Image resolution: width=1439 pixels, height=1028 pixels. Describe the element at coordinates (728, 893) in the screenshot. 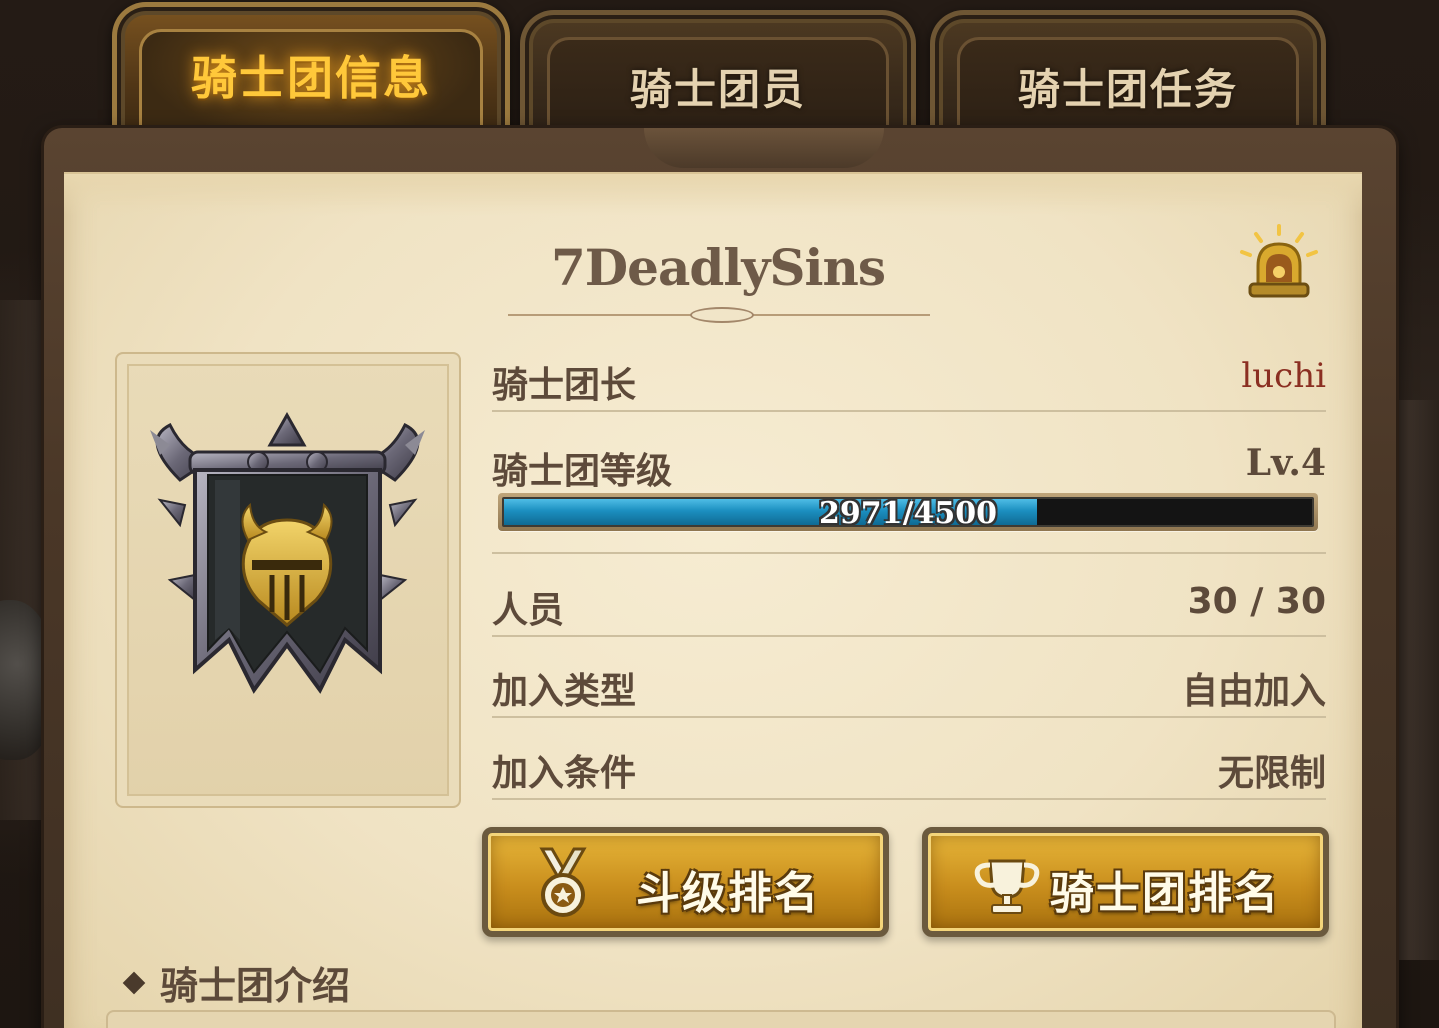

I see `rank-button-label: 斗级排名` at that location.